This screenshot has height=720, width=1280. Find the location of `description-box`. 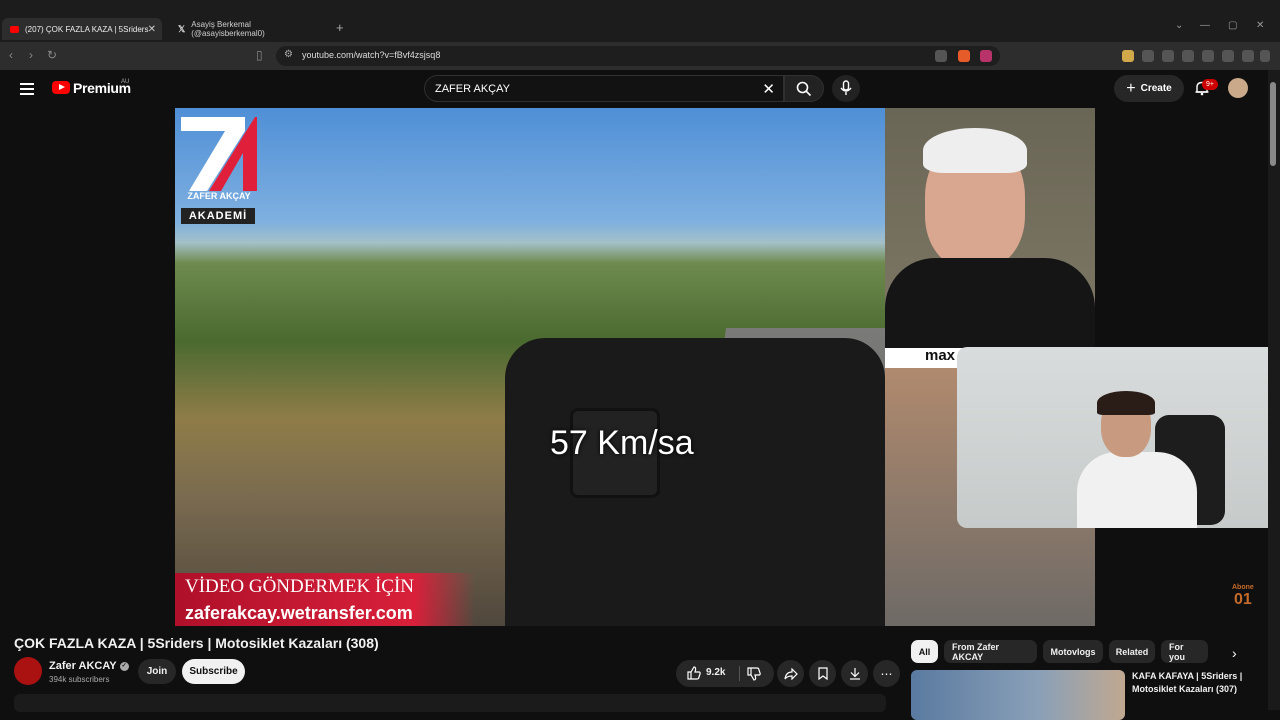

description-box is located at coordinates (450, 703).